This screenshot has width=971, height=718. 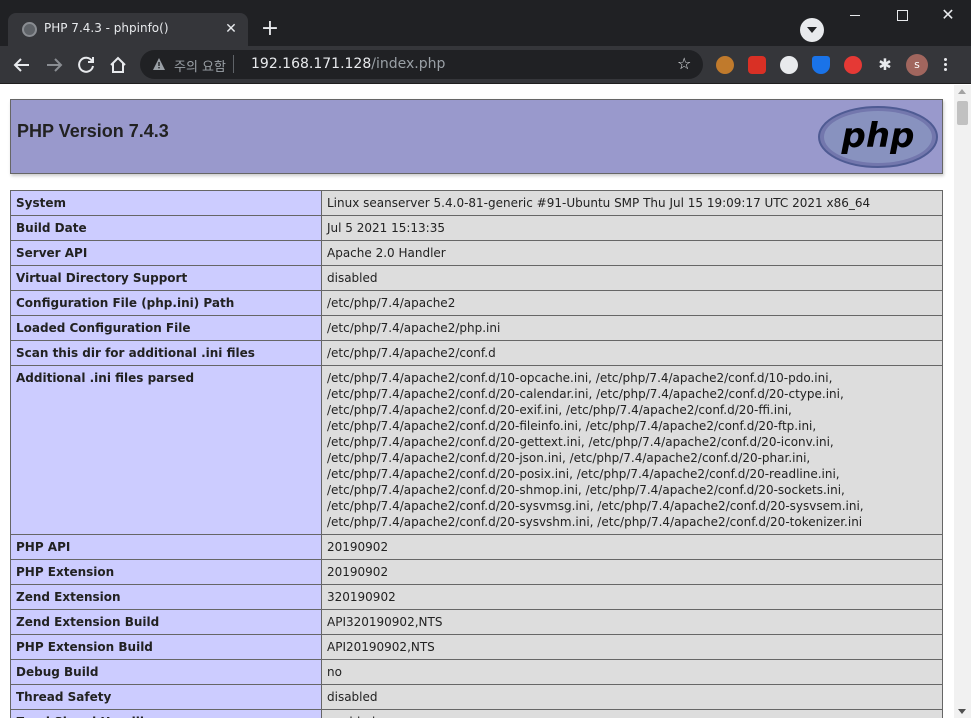 What do you see at coordinates (166, 572) in the screenshot?
I see `row-key: PHP Extension` at bounding box center [166, 572].